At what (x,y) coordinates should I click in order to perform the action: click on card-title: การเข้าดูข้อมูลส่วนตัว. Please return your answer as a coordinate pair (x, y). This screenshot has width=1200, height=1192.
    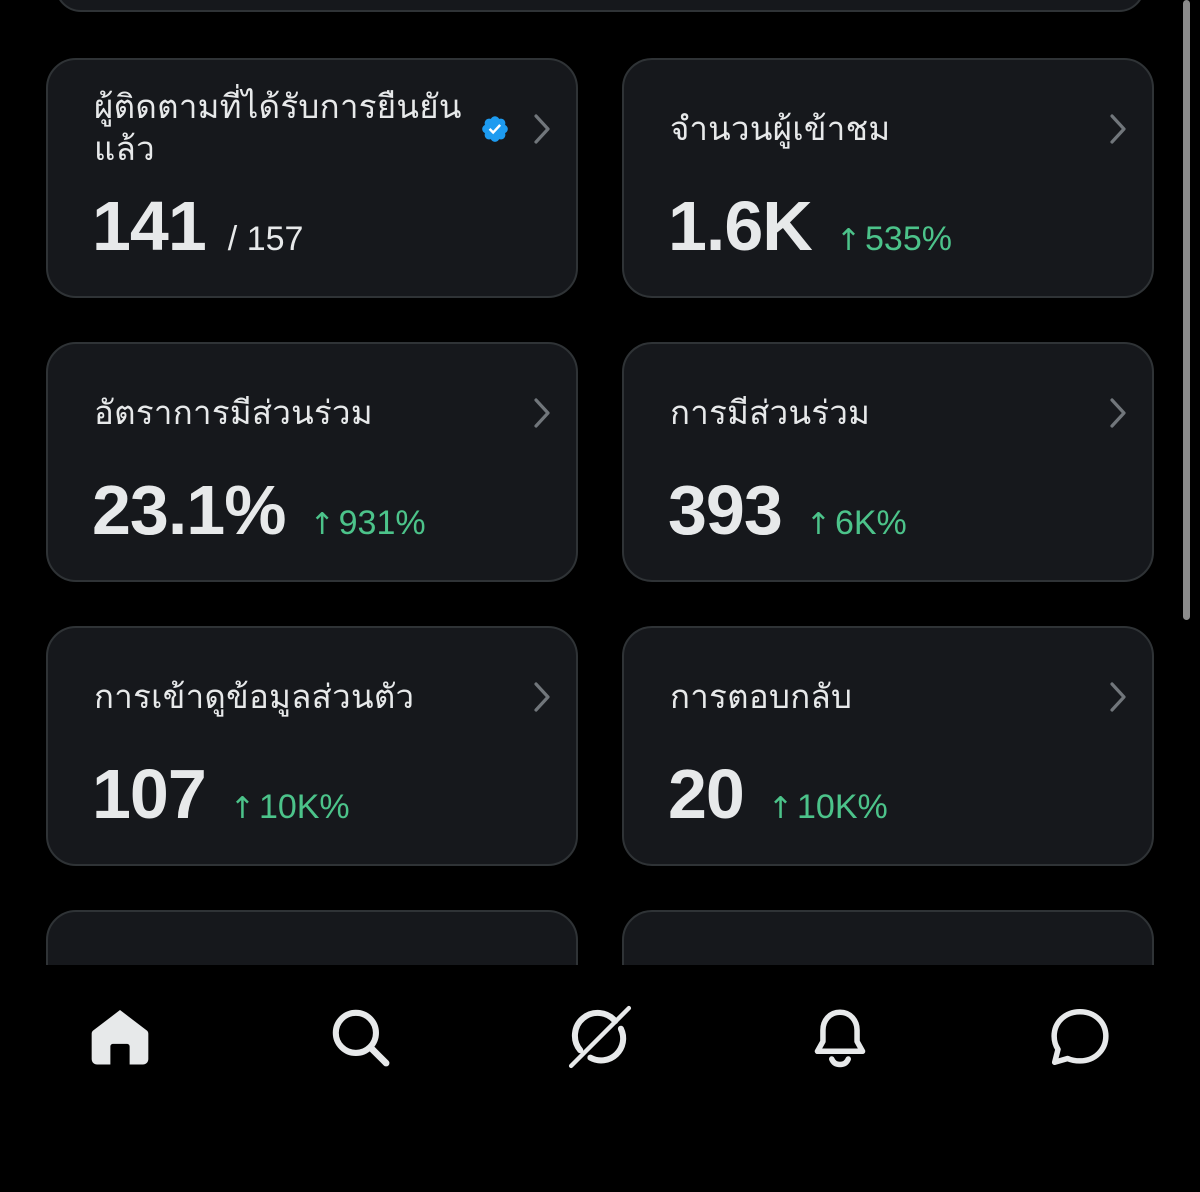
    Looking at the image, I should click on (254, 696).